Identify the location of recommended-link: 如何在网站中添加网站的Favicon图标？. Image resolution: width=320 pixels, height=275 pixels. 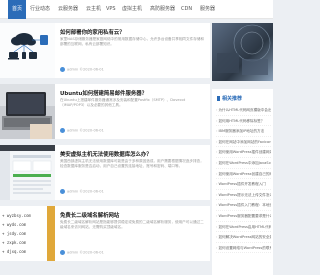
(243, 142).